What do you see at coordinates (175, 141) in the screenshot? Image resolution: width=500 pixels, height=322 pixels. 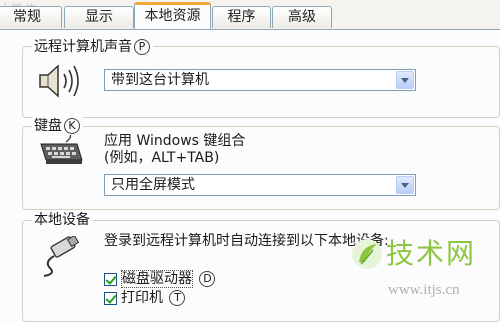 I see `keyboard-description-line1: 应用 Windows 键组合` at bounding box center [175, 141].